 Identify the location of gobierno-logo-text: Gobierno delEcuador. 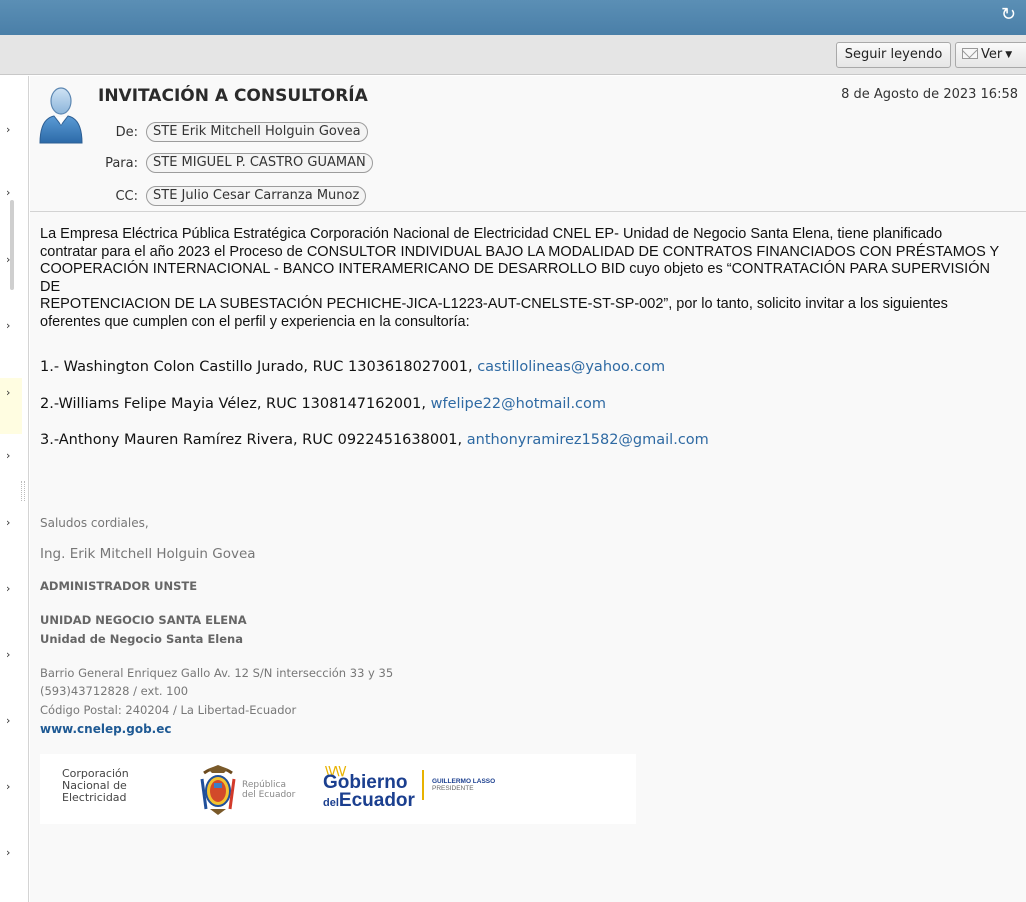
(369, 792).